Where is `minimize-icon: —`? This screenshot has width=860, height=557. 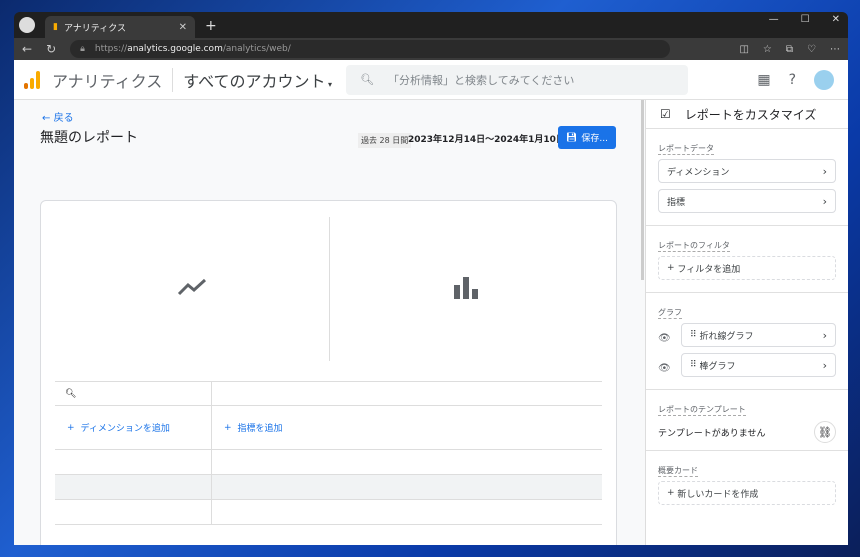
minimize-icon: — is located at coordinates (774, 19).